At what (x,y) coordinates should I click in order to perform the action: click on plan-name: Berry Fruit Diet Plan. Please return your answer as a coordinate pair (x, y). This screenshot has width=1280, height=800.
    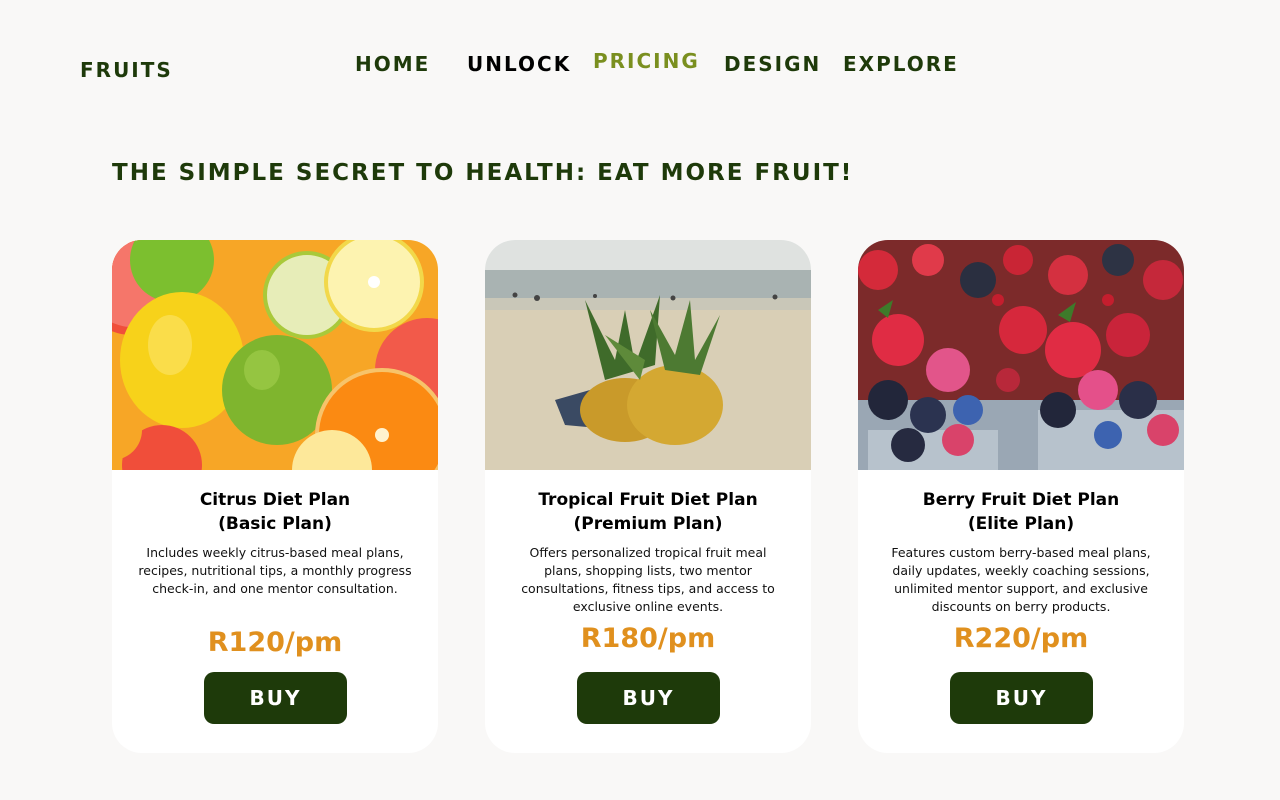
    Looking at the image, I should click on (1021, 500).